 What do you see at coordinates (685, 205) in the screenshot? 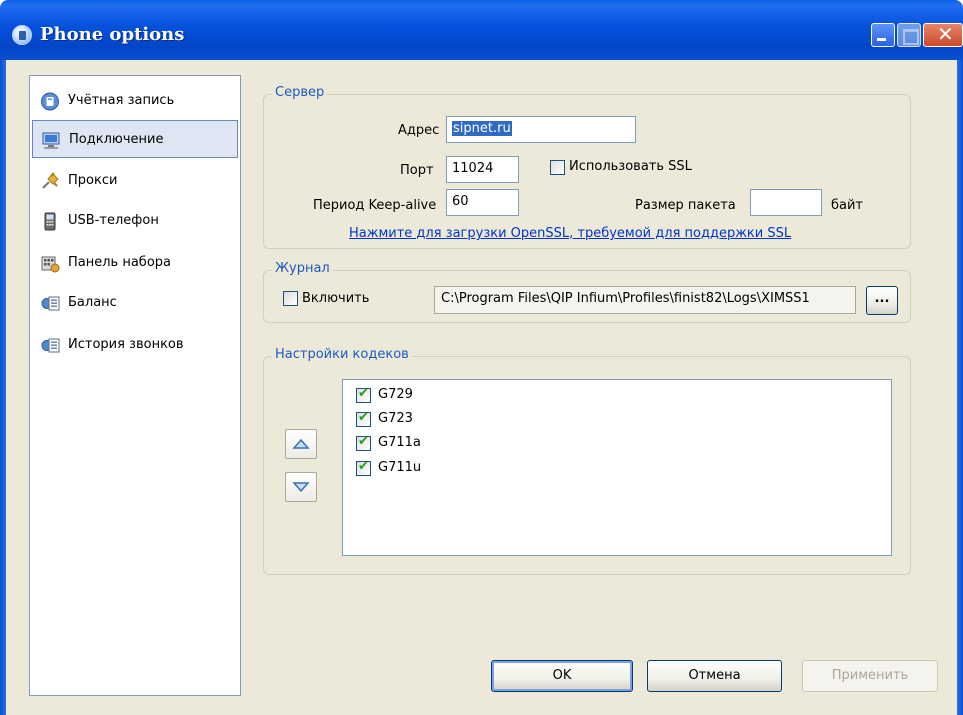
I see `packet-size-label: Размер пакета` at bounding box center [685, 205].